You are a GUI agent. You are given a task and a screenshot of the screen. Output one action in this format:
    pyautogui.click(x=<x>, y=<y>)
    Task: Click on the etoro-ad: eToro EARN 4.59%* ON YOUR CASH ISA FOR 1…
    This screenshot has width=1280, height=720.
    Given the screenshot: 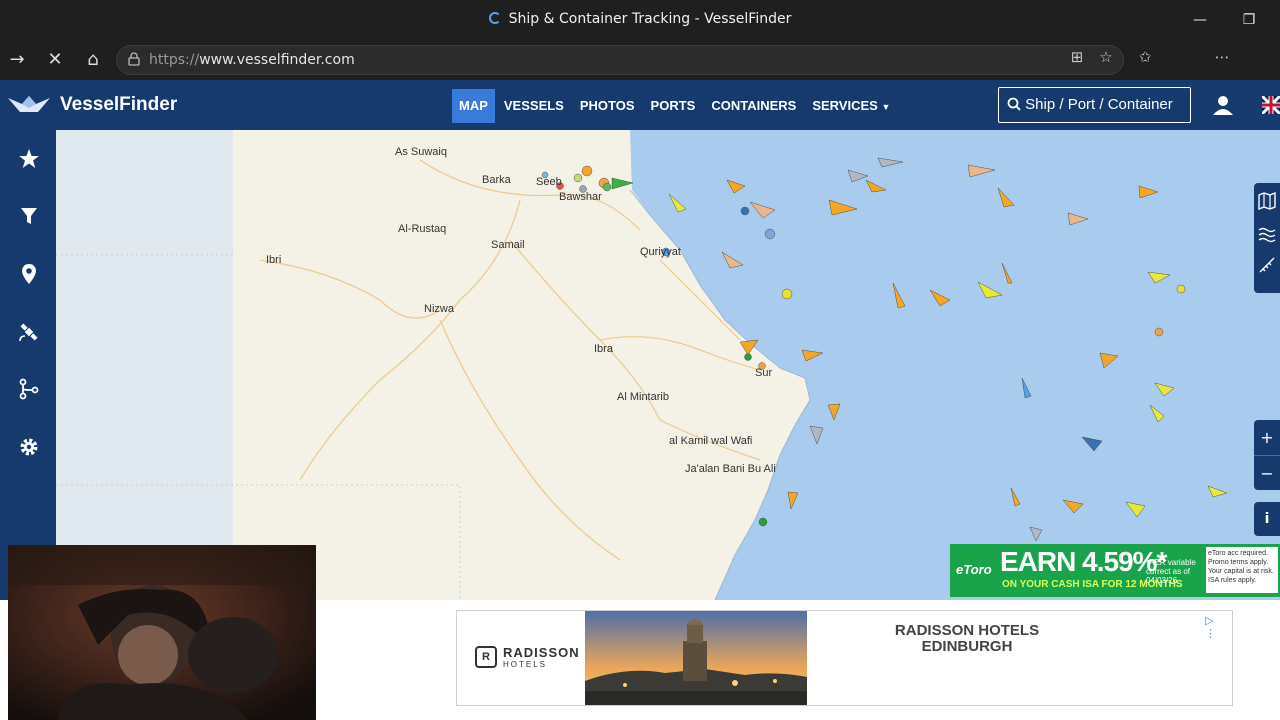 What is the action you would take?
    pyautogui.click(x=1115, y=570)
    